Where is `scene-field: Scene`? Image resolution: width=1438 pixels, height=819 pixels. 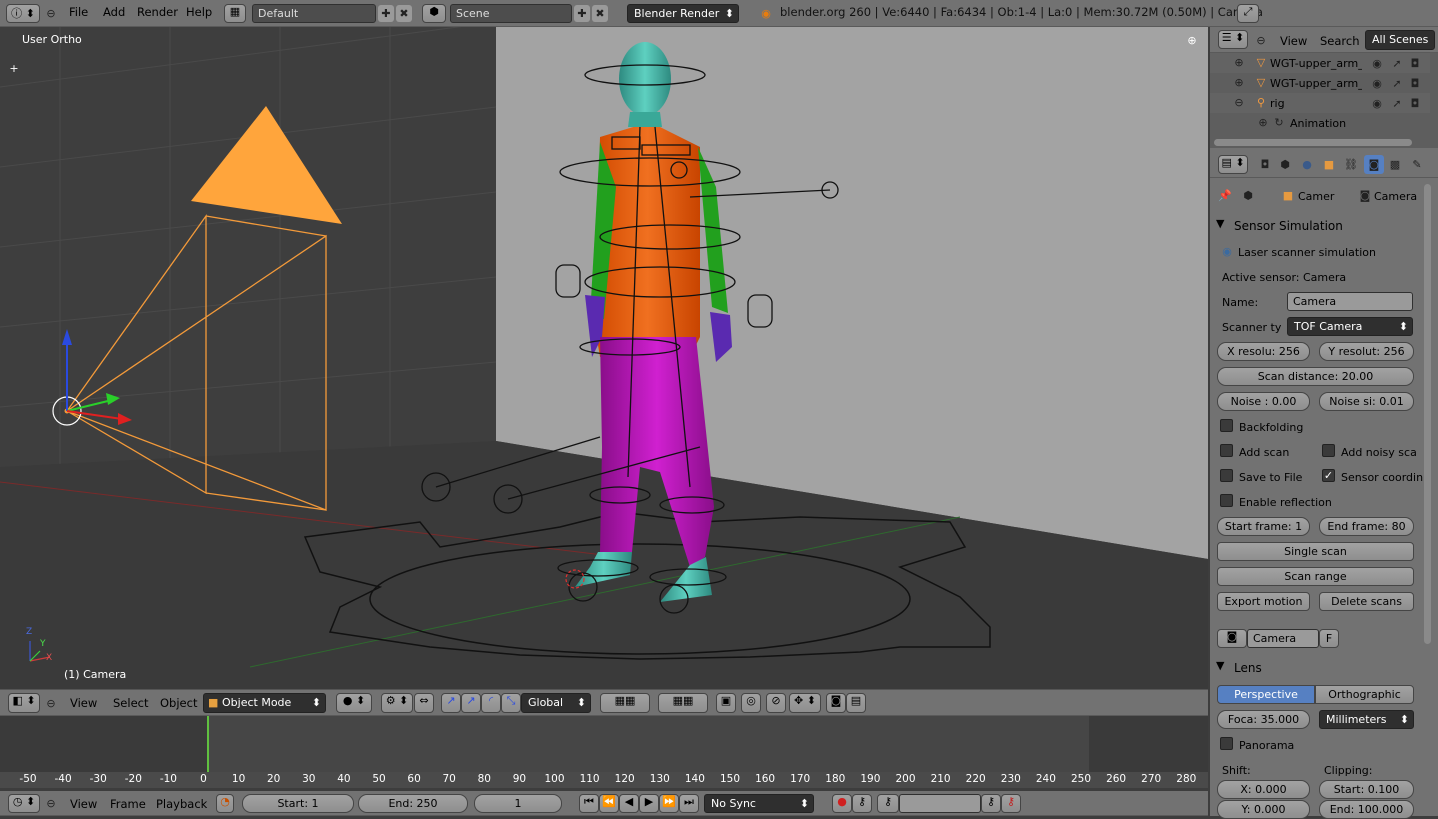
scene-field: Scene is located at coordinates (511, 13).